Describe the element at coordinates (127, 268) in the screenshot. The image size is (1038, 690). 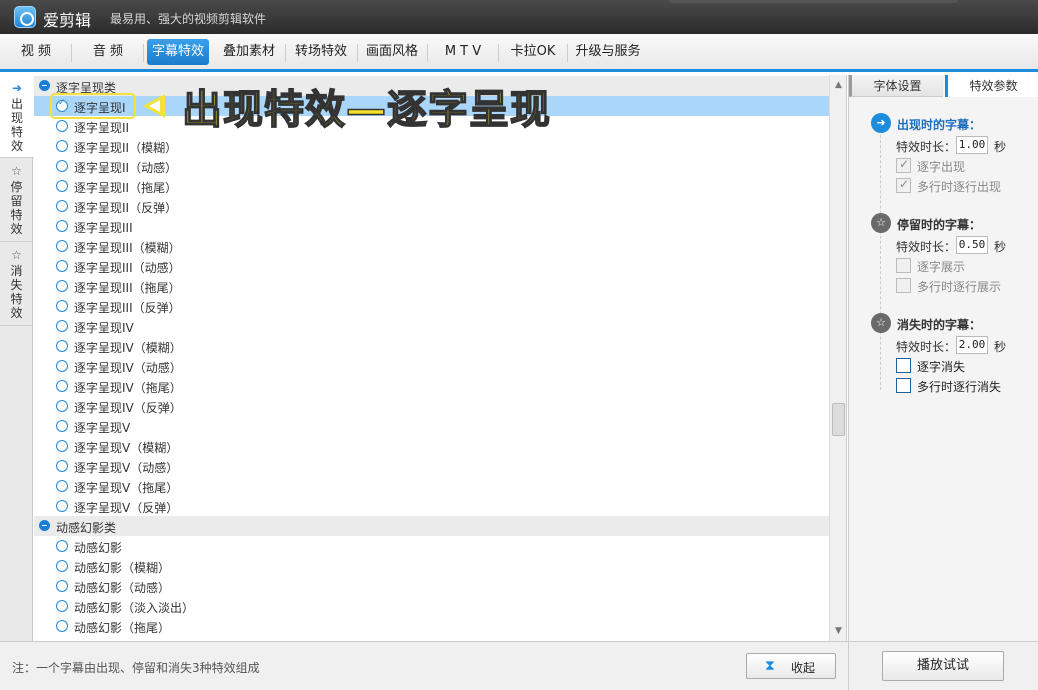
I see `effect-label: 逐字呈现III（动感）` at that location.